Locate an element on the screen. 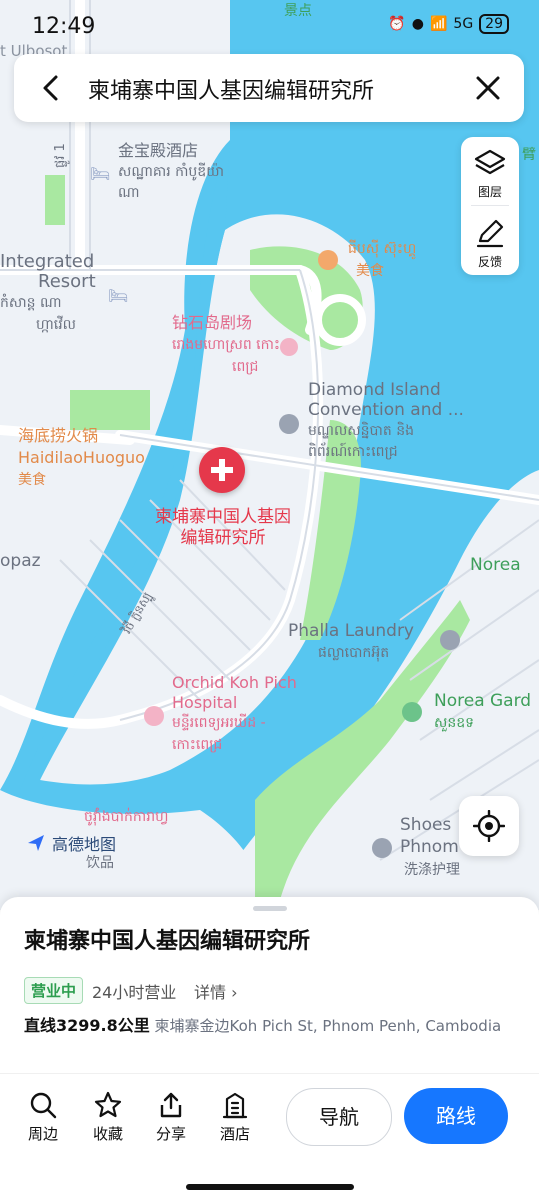 The width and height of the screenshot is (539, 1200). search-bar: 柬埔寨中国人基因编辑研究所 is located at coordinates (269, 88).